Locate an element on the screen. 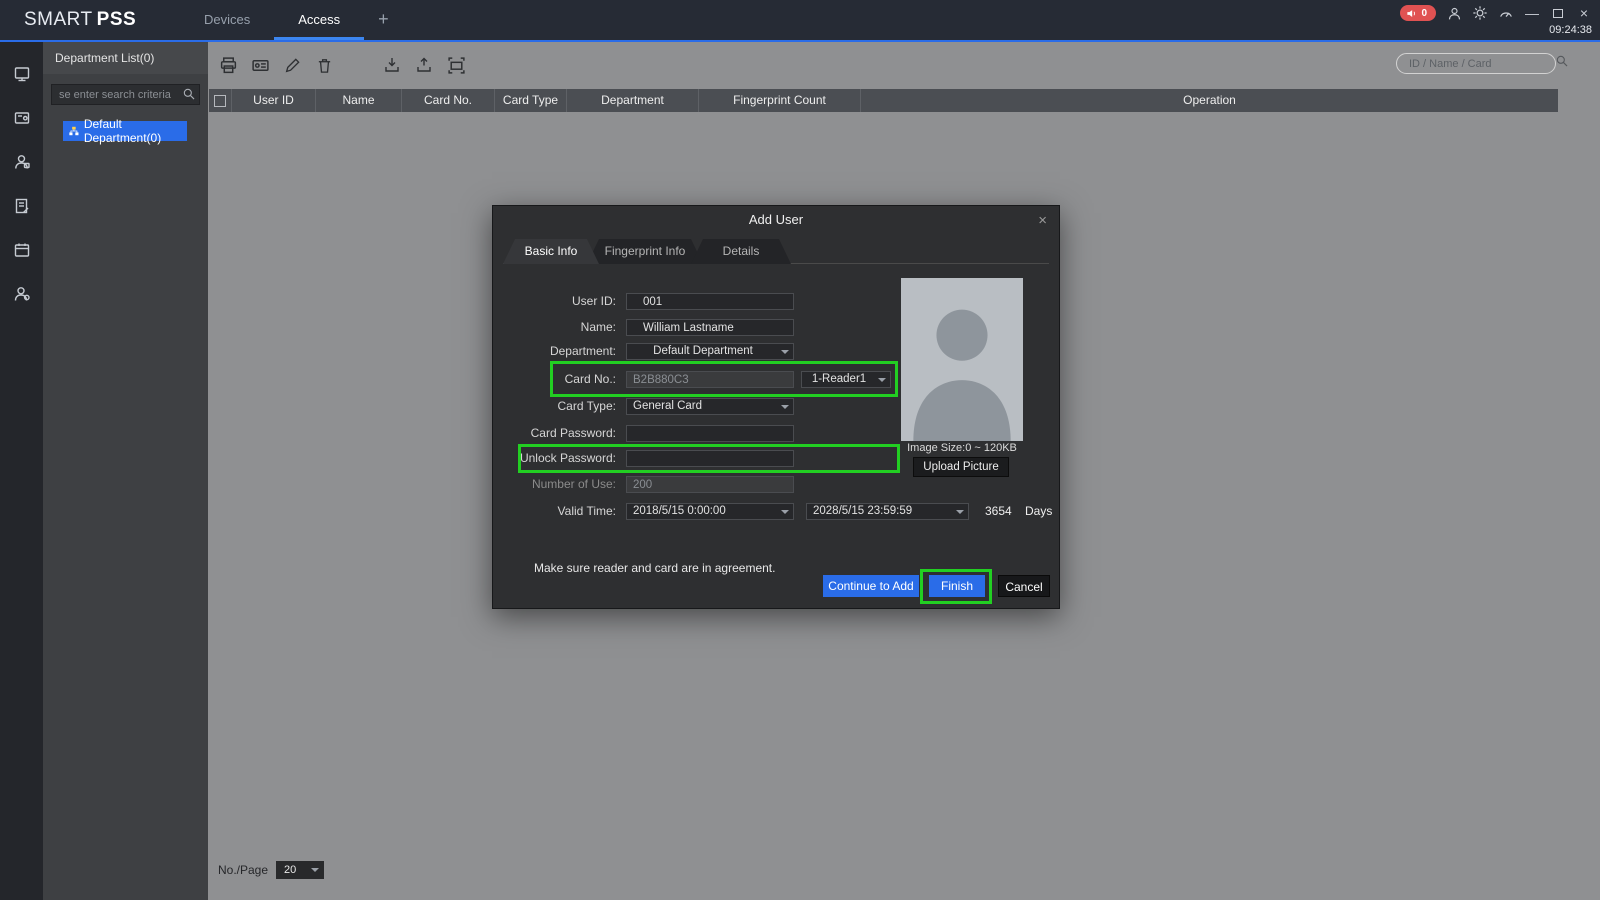 This screenshot has height=900, width=1600. card-password-input is located at coordinates (710, 433).